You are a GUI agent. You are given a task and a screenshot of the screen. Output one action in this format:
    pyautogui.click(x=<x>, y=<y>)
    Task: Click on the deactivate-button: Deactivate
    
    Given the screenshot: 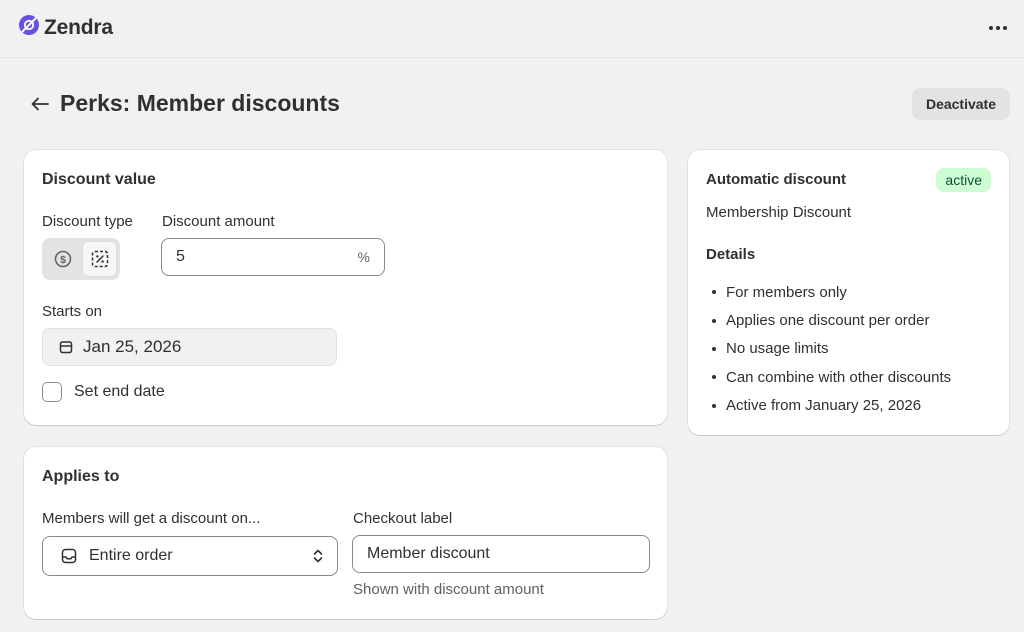 What is the action you would take?
    pyautogui.click(x=960, y=104)
    